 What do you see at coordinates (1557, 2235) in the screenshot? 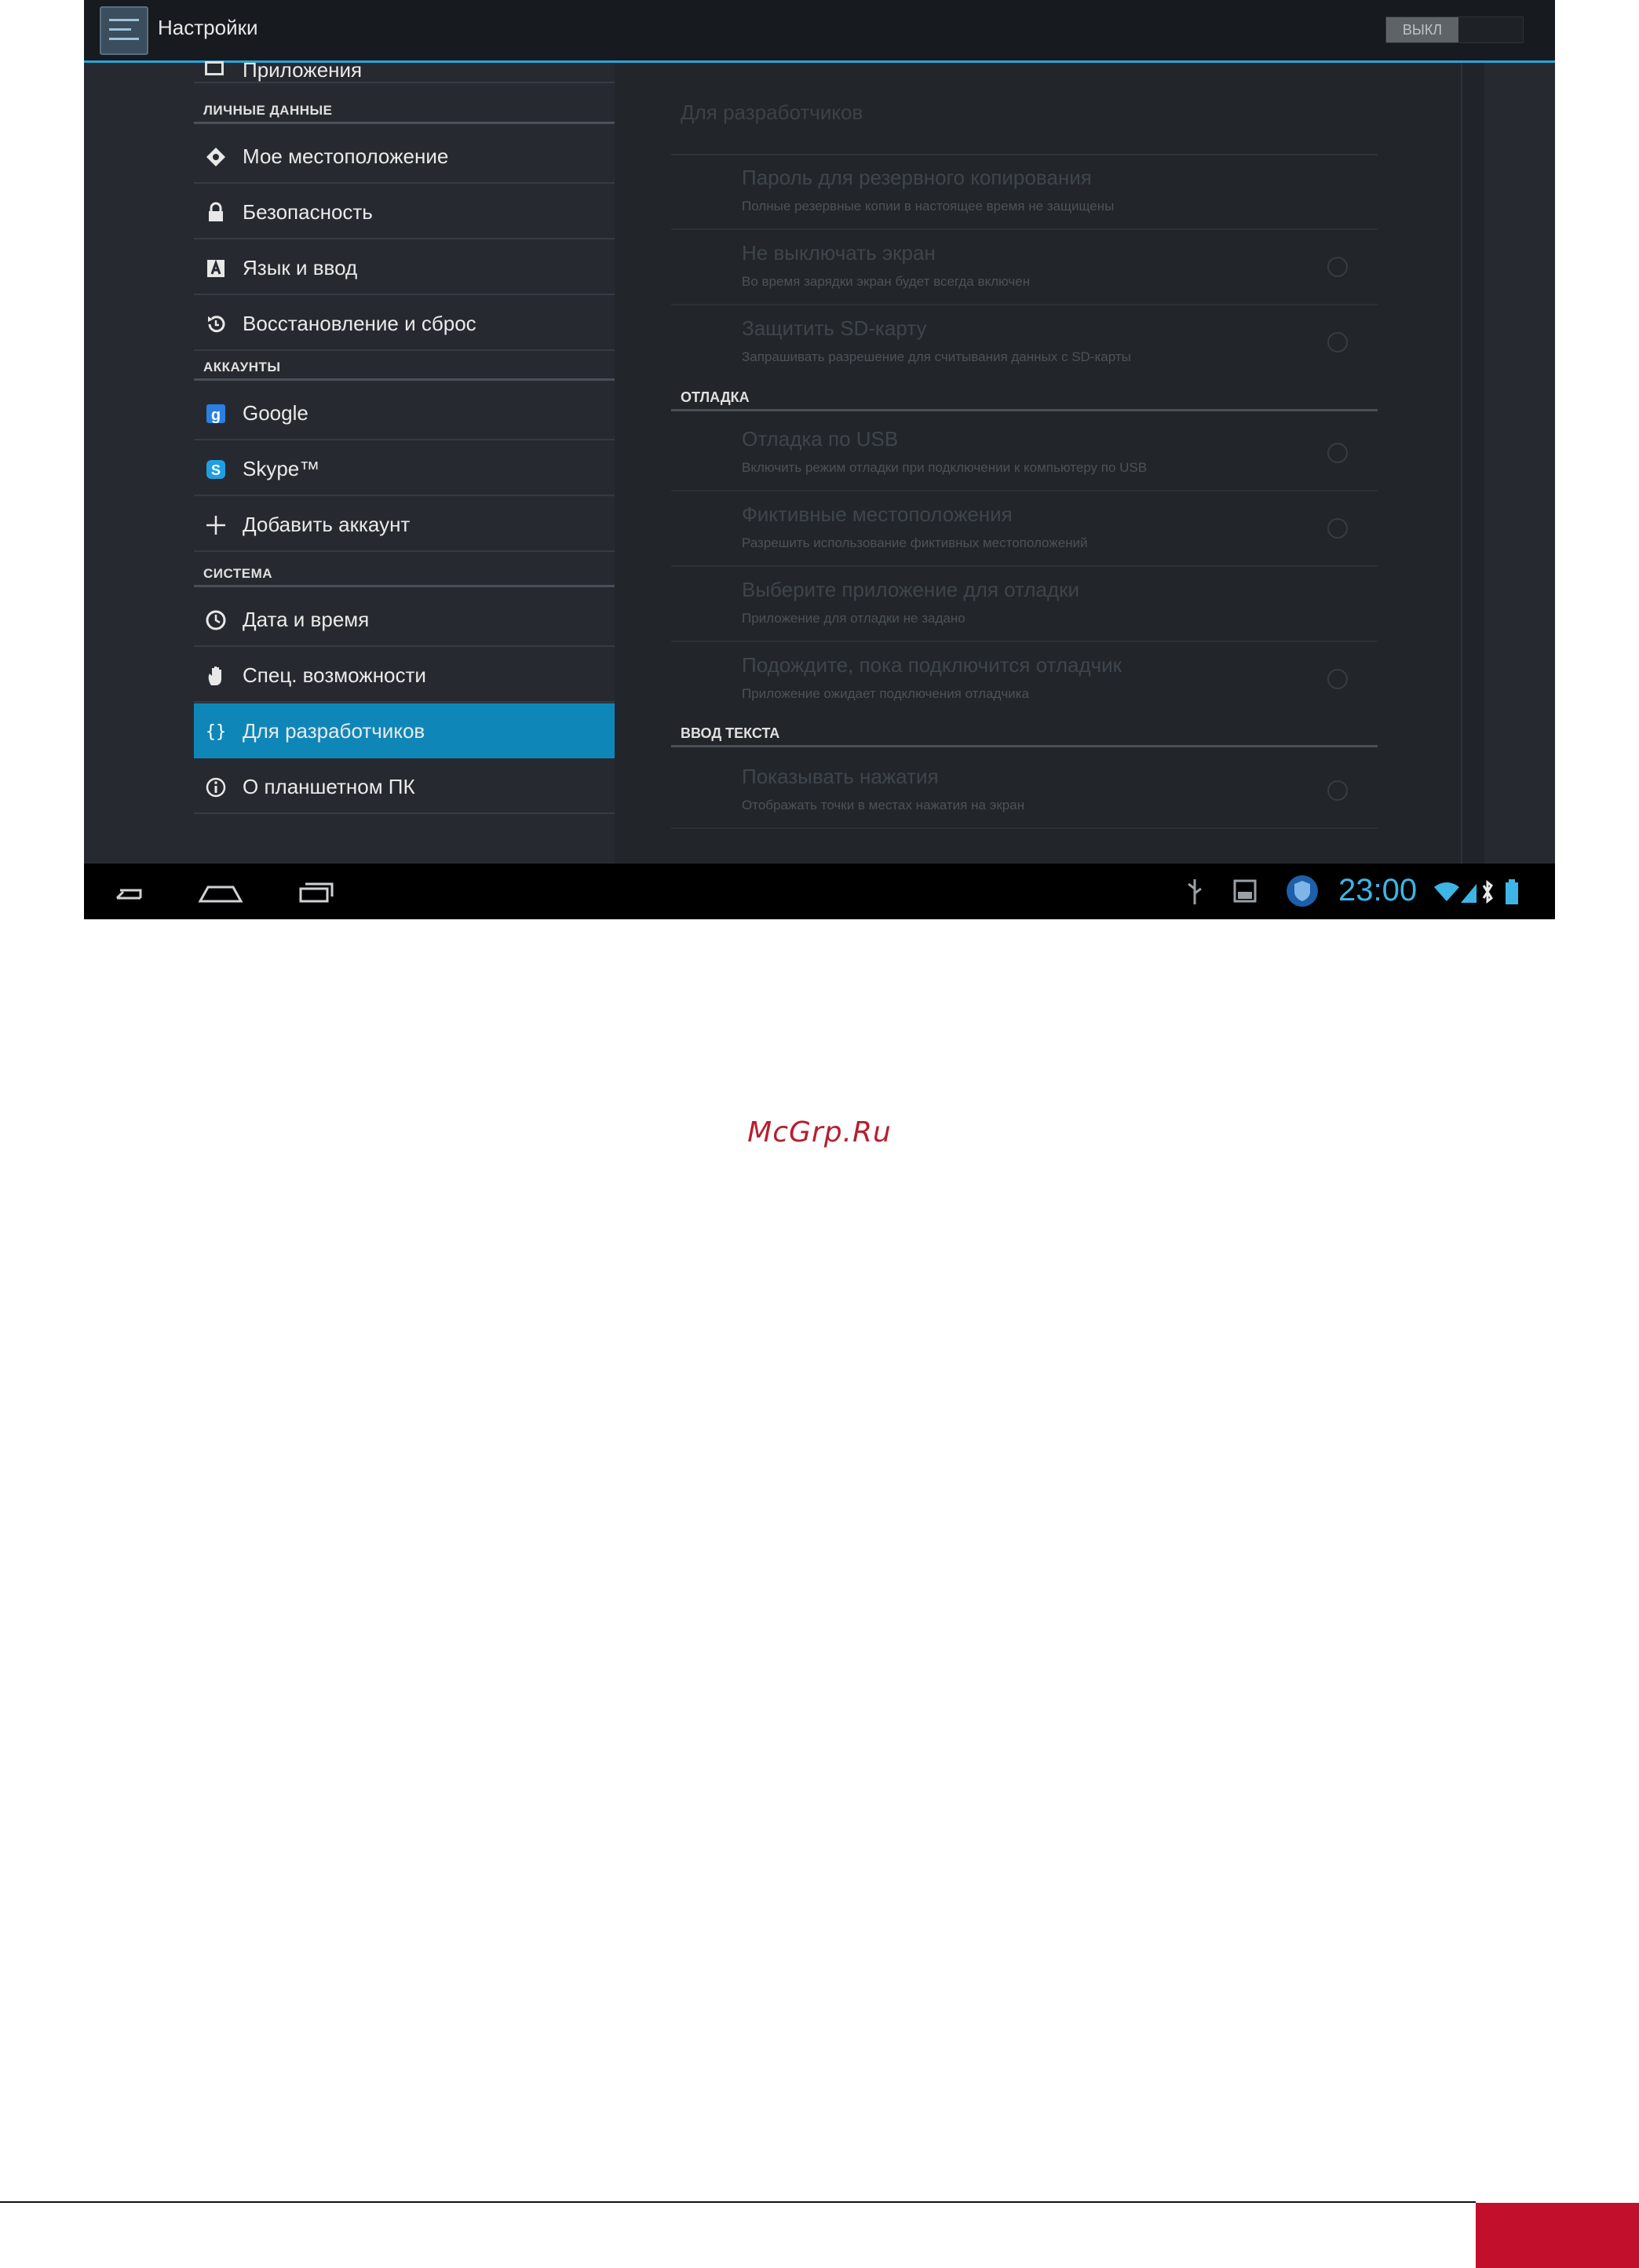
I see `footer-page-block` at bounding box center [1557, 2235].